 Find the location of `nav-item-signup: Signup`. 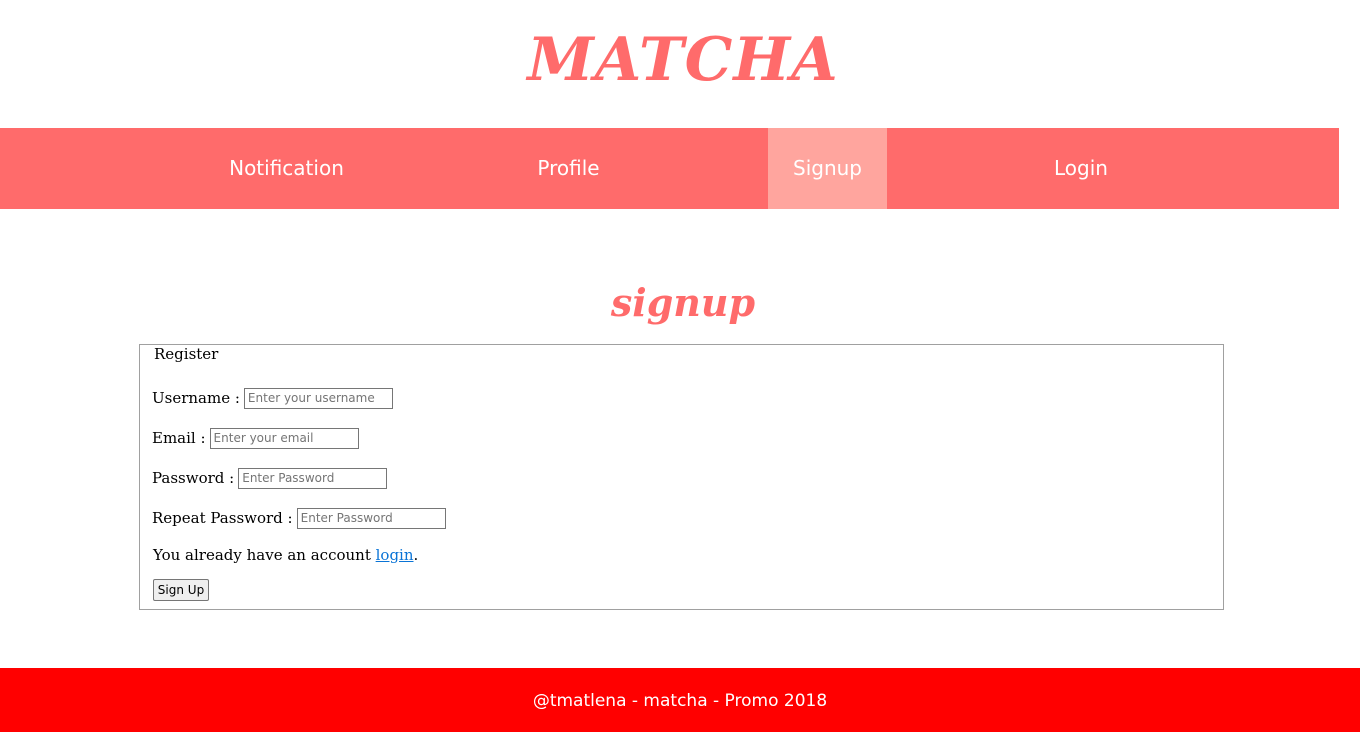

nav-item-signup: Signup is located at coordinates (827, 168).